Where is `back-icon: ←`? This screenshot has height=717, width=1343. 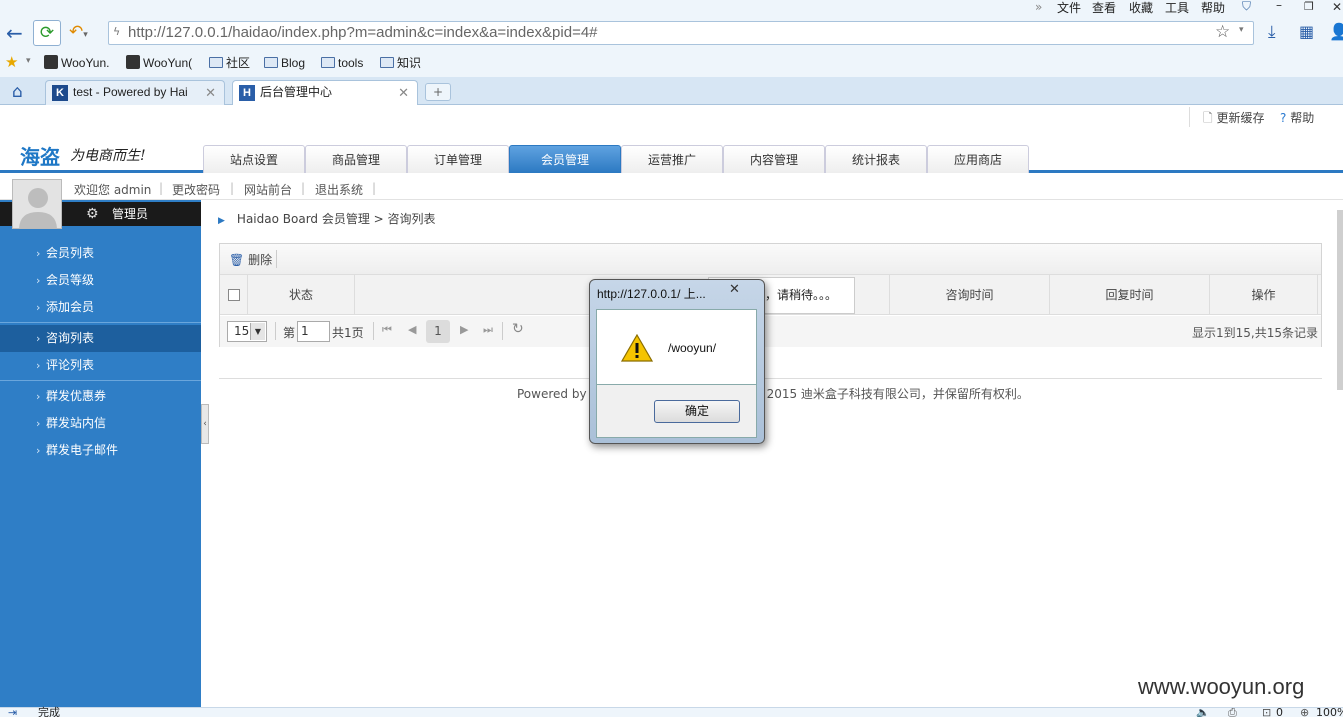 back-icon: ← is located at coordinates (14, 33).